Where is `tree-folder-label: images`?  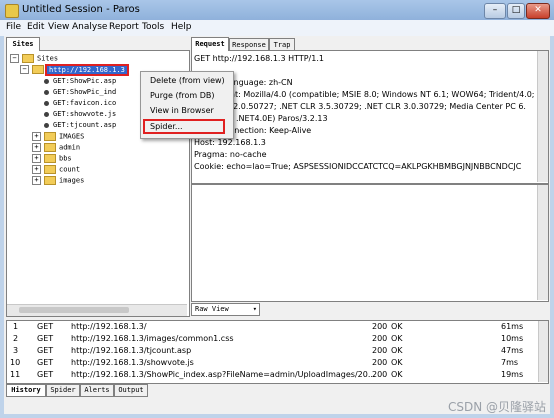 tree-folder-label: images is located at coordinates (72, 180).